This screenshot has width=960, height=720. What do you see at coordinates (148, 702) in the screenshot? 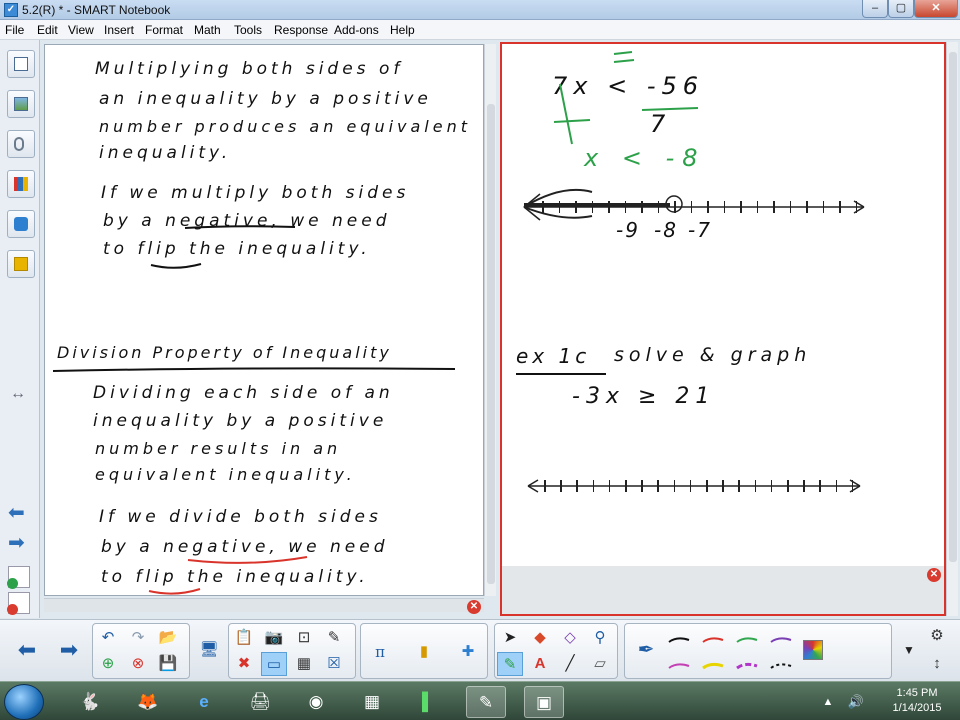
I see `firefox-icon: 🦊` at bounding box center [148, 702].